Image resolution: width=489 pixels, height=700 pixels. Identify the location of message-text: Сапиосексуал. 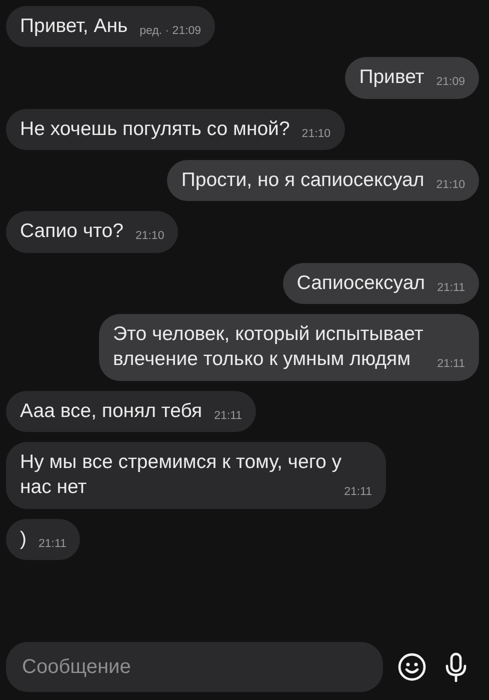
(361, 283).